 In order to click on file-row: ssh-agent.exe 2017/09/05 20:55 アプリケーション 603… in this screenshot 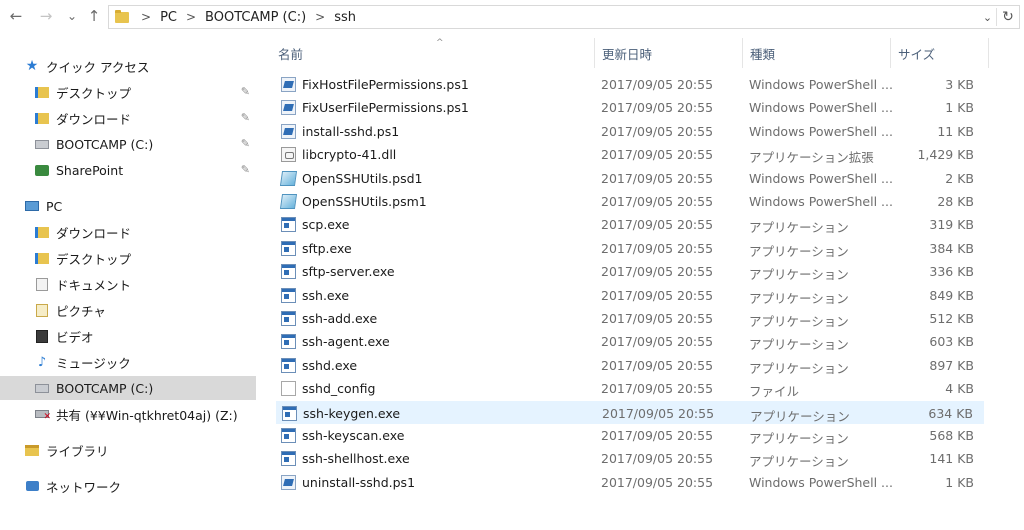, I will do `click(630, 341)`.